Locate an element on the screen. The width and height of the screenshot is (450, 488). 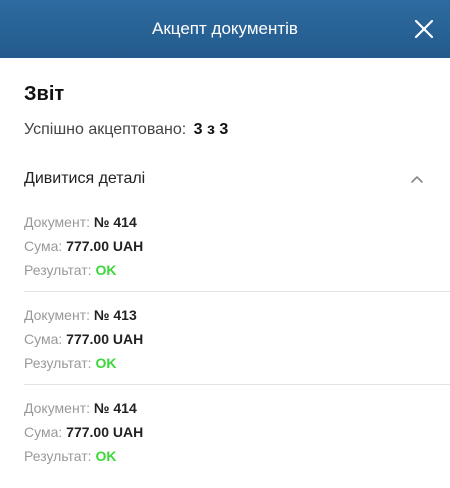
dialog-title: Акцепт документів is located at coordinates (225, 28).